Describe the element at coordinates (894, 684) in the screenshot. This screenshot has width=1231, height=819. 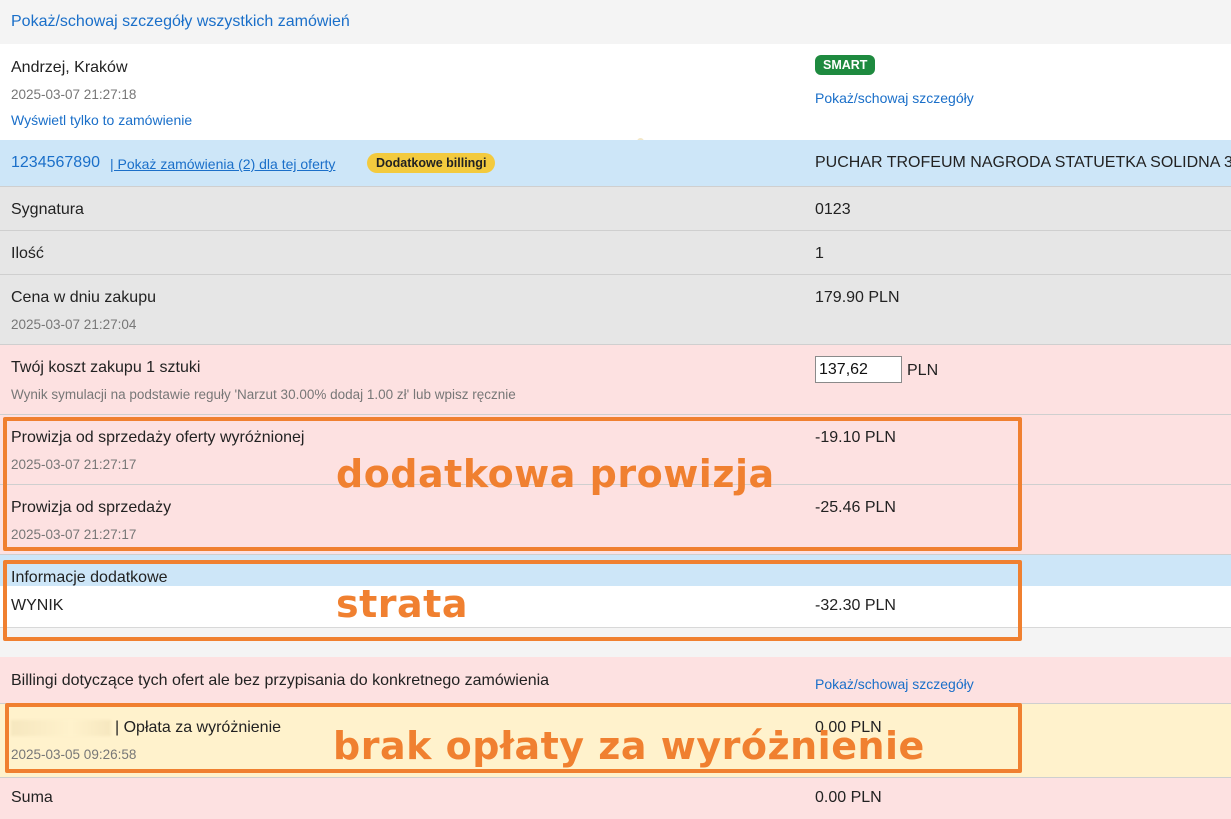
I see `toggle-billing-details-link: Pokaż/schowaj szczegóły` at that location.